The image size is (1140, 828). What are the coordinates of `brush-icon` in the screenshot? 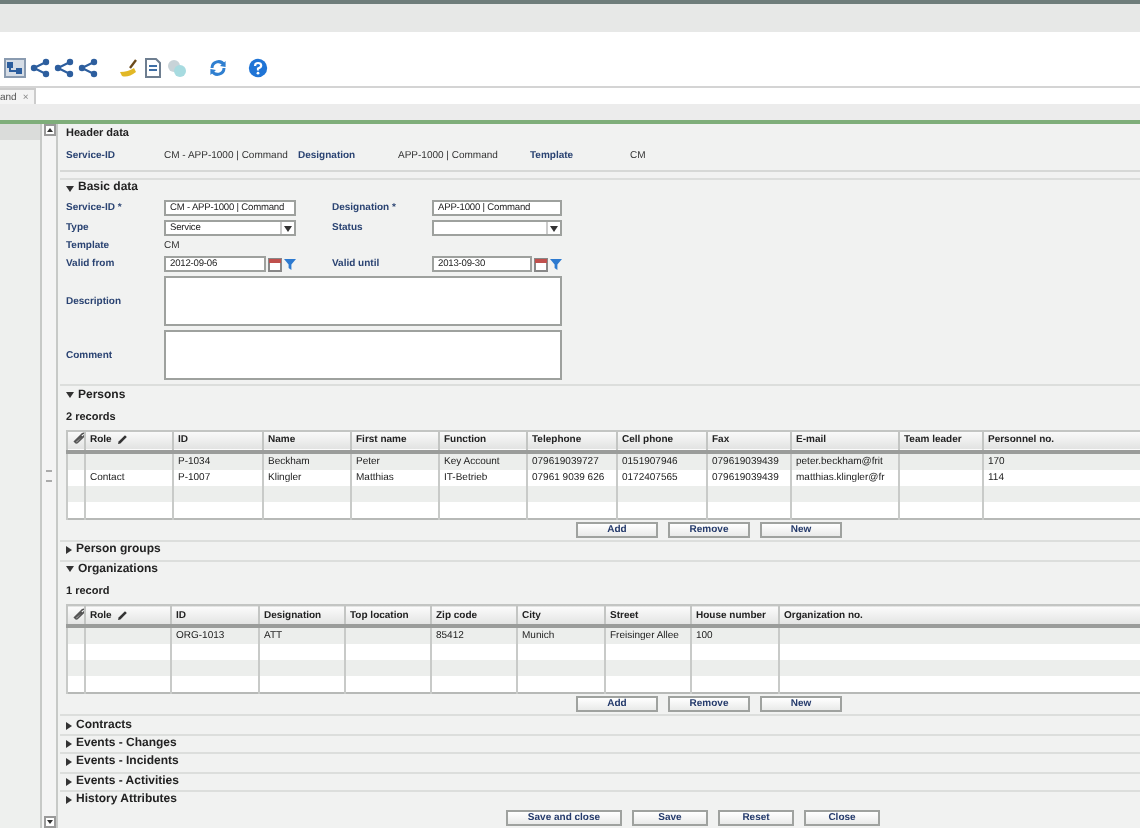 It's located at (129, 67).